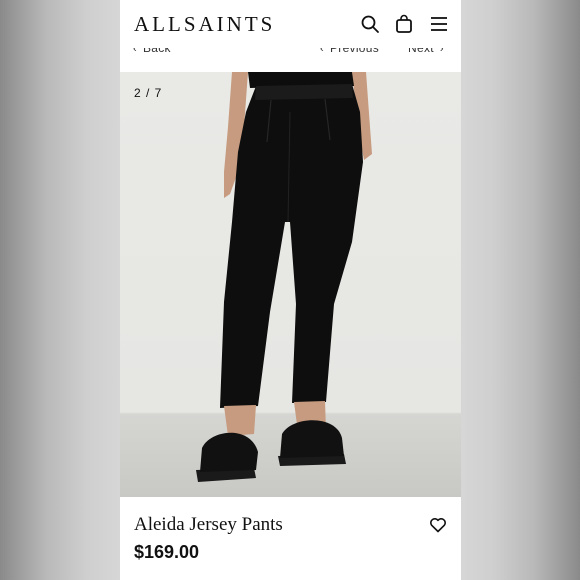 Image resolution: width=580 pixels, height=580 pixels. What do you see at coordinates (439, 24) in the screenshot?
I see `menu-icon` at bounding box center [439, 24].